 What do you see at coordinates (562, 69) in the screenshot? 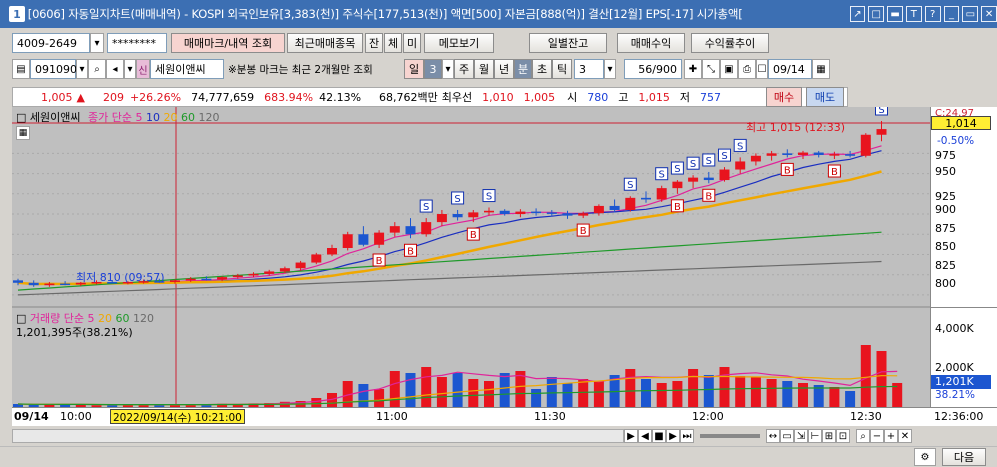
I see `period-tick-button: 틱` at bounding box center [562, 69].